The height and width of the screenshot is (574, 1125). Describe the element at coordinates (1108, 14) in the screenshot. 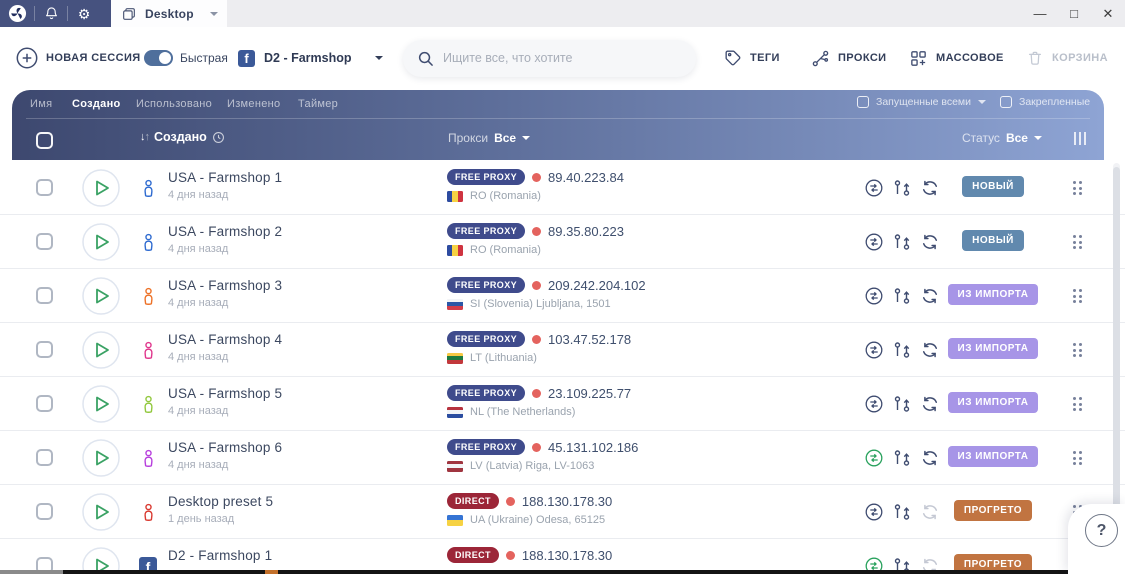

I see `close-button: ✕` at that location.